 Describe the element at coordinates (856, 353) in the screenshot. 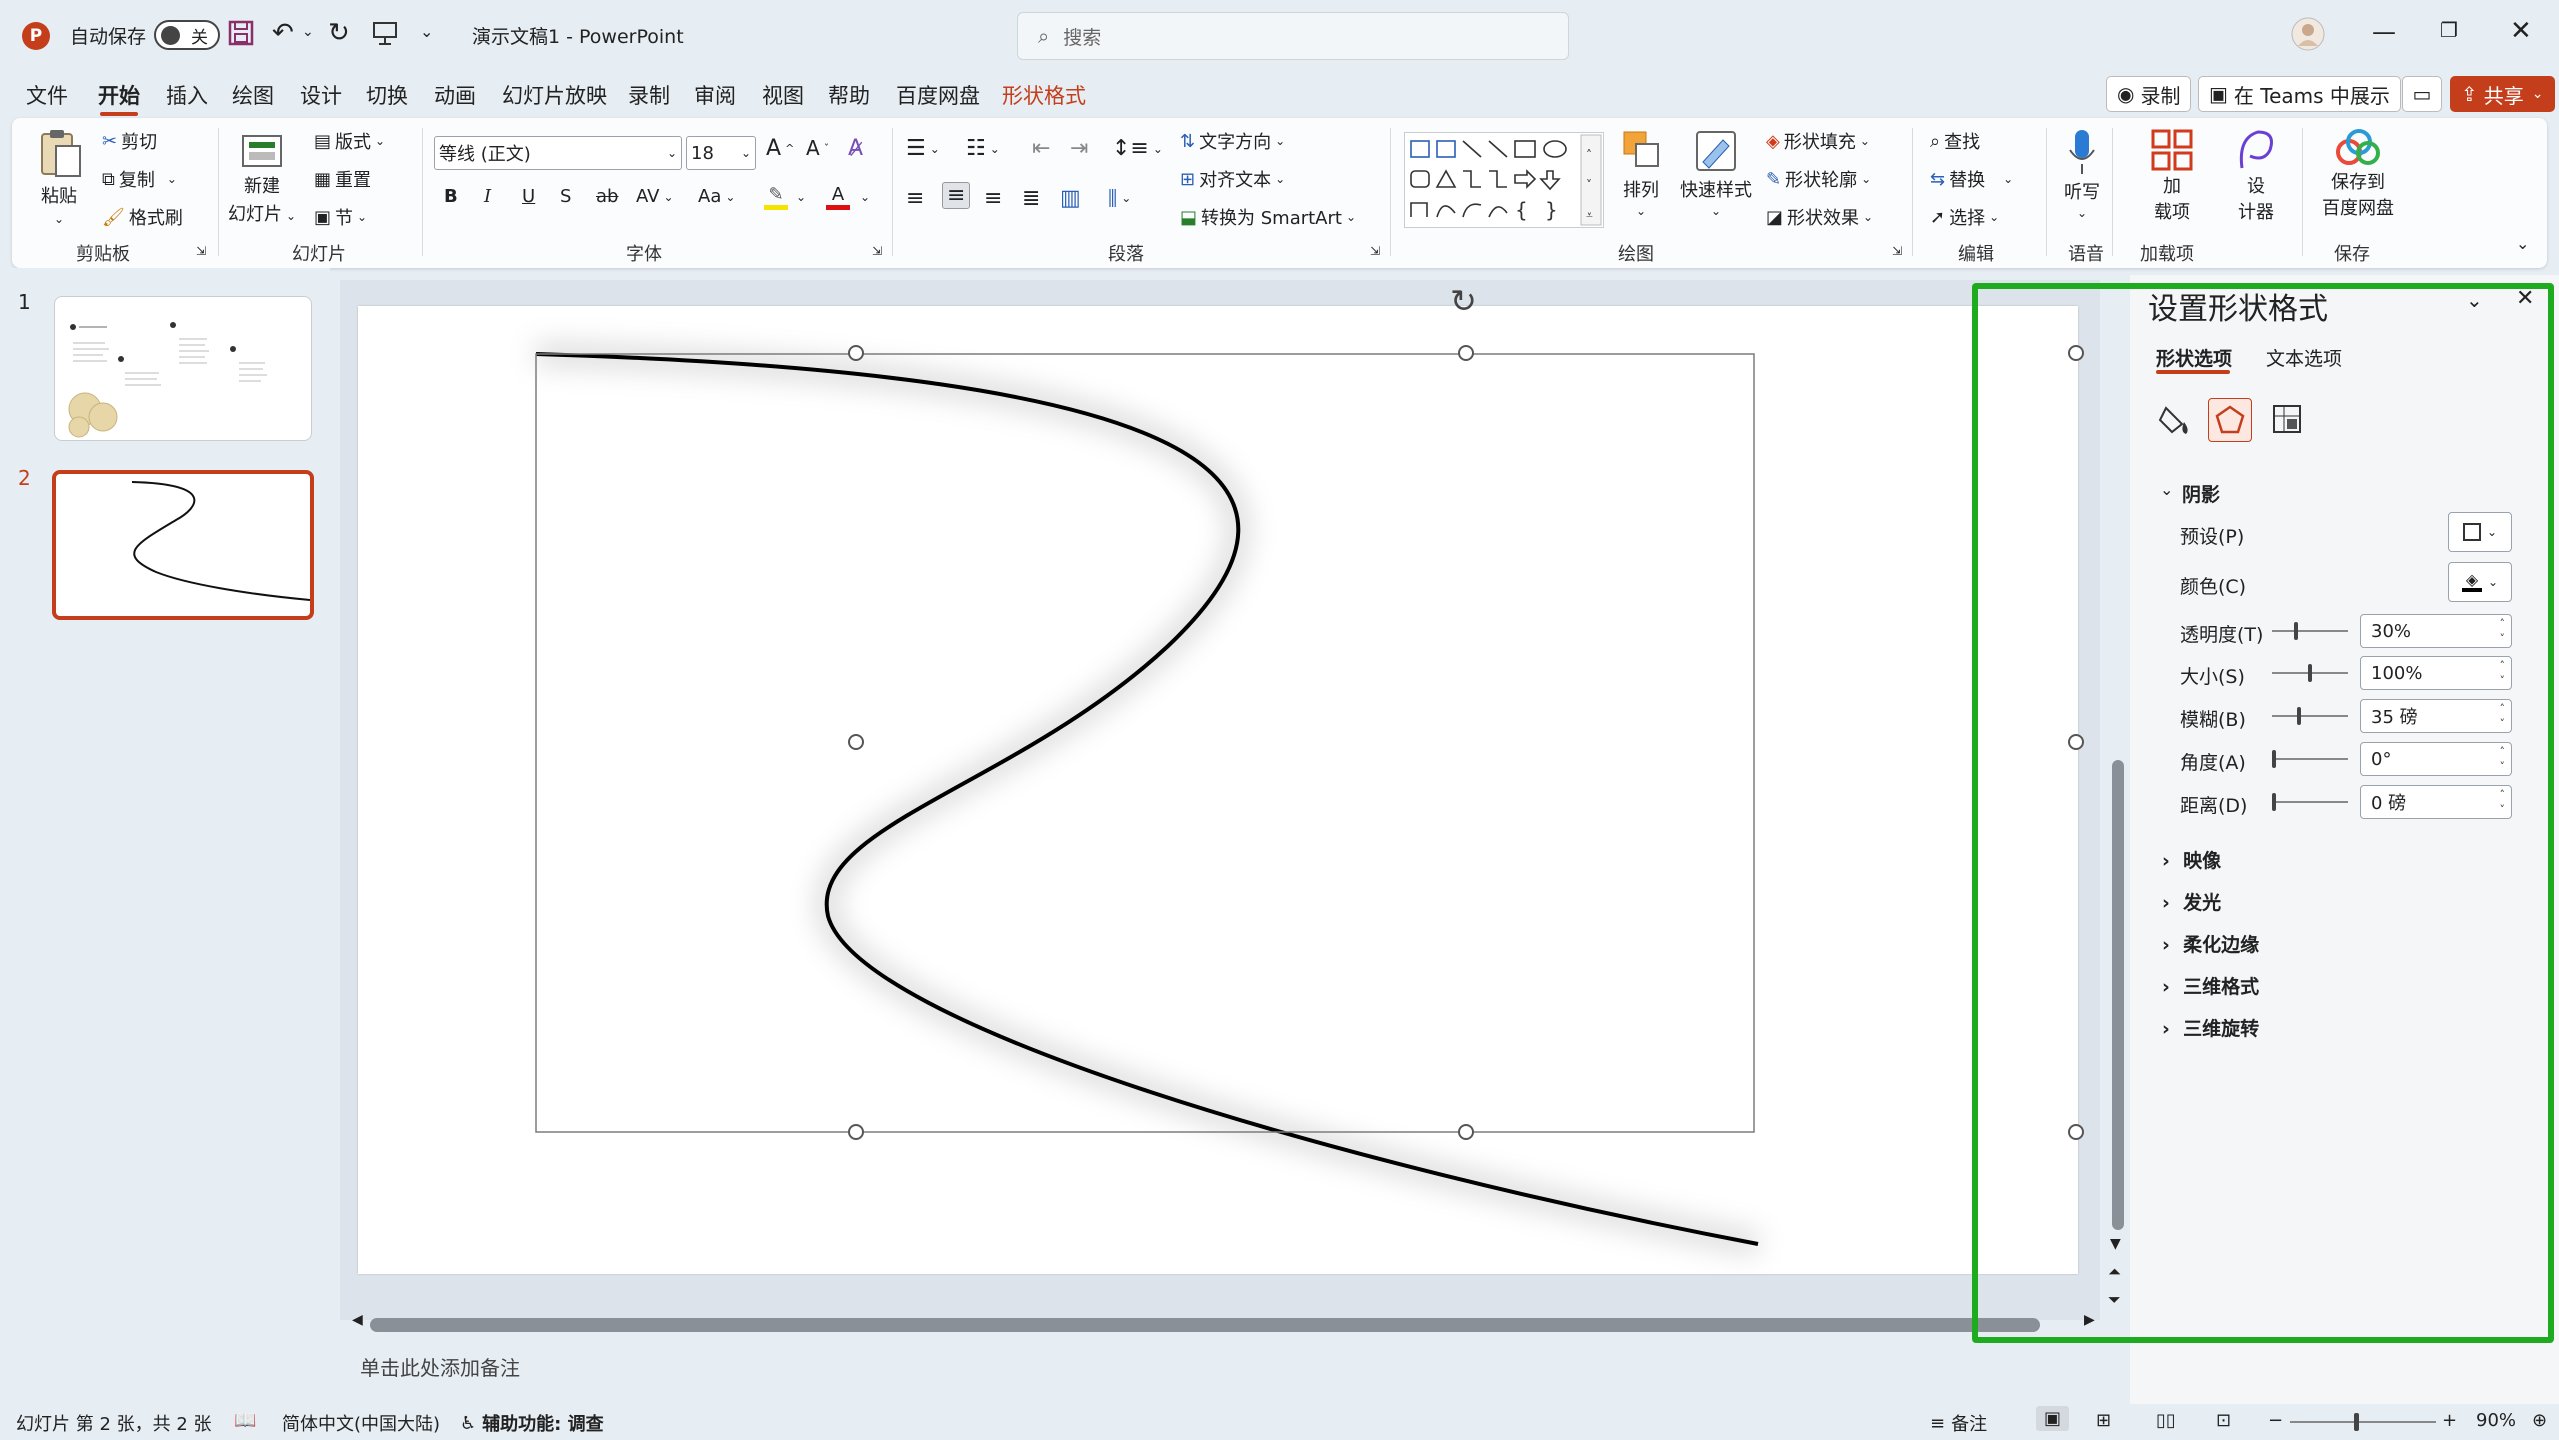

I see `resize-handle-tl` at that location.